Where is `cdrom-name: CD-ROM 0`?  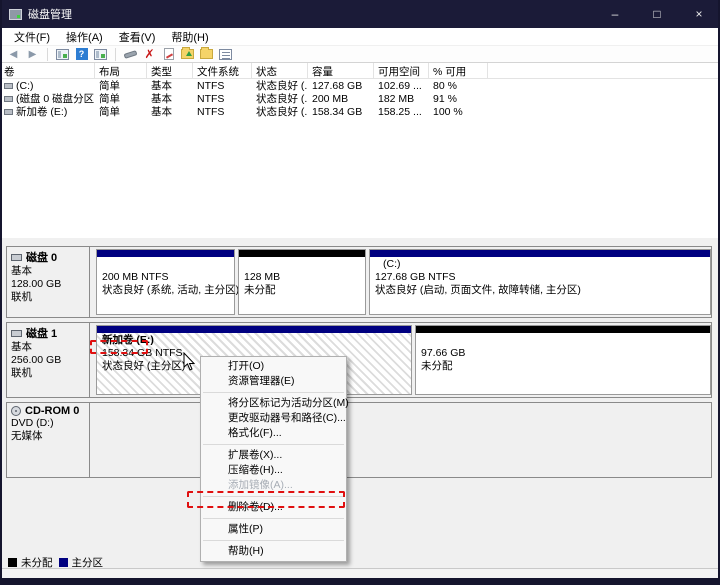
cdrom-name: CD-ROM 0 is located at coordinates (52, 411).